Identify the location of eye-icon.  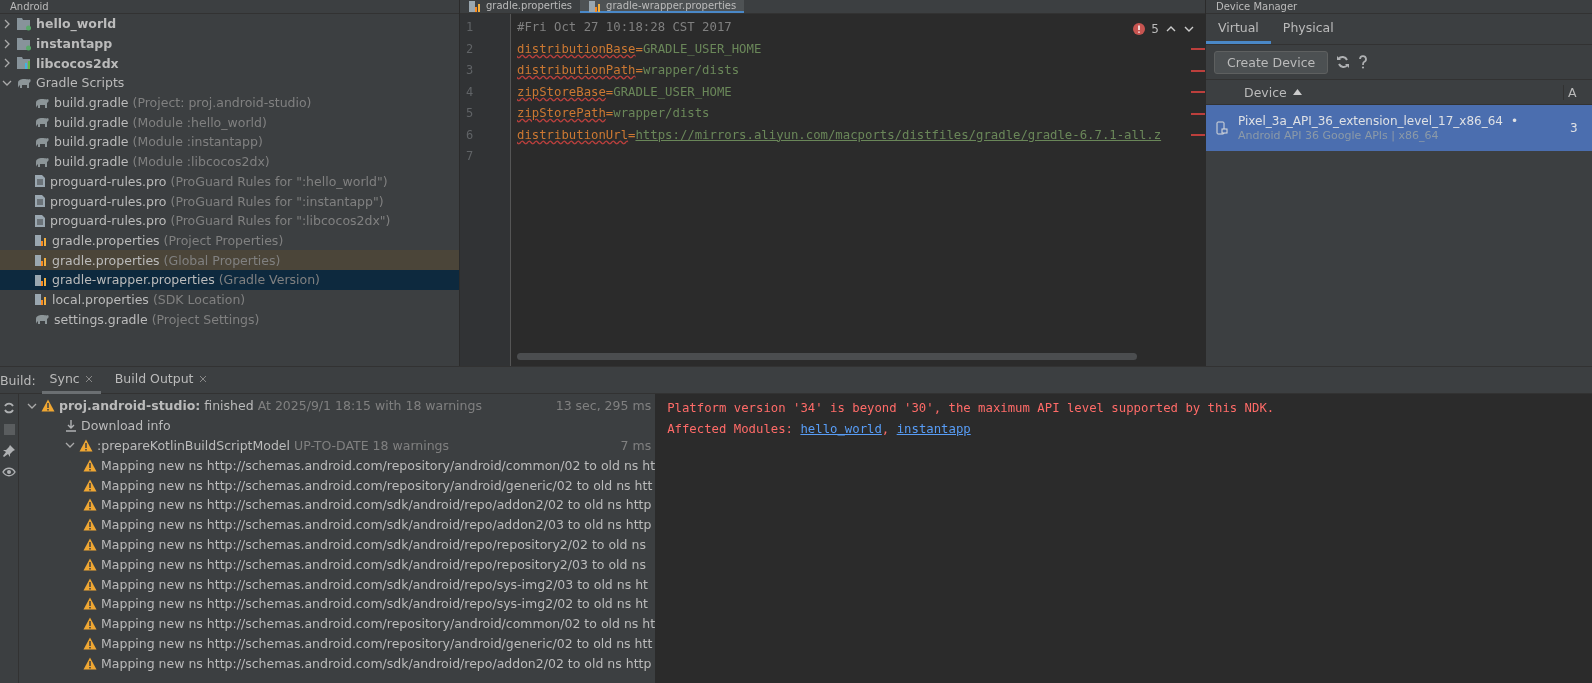
(9, 473).